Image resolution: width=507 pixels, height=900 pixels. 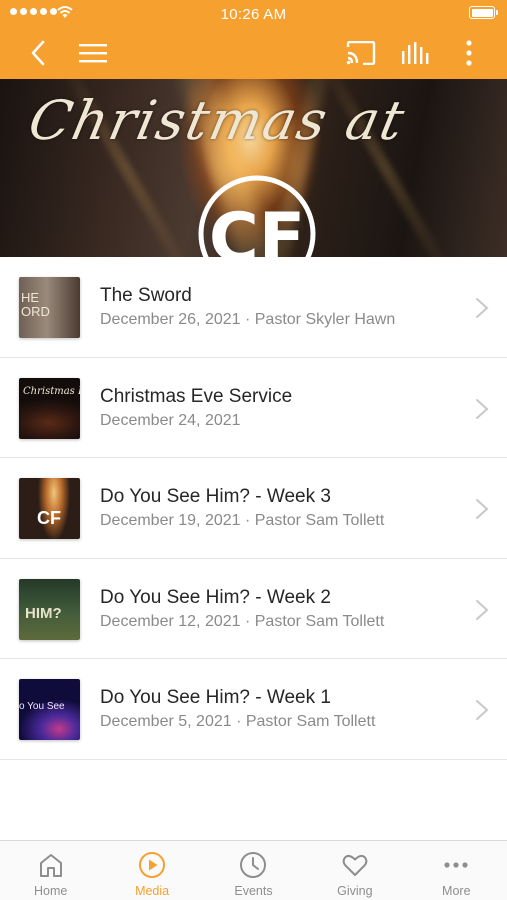 I want to click on sermon-title: The Sword, so click(x=146, y=295).